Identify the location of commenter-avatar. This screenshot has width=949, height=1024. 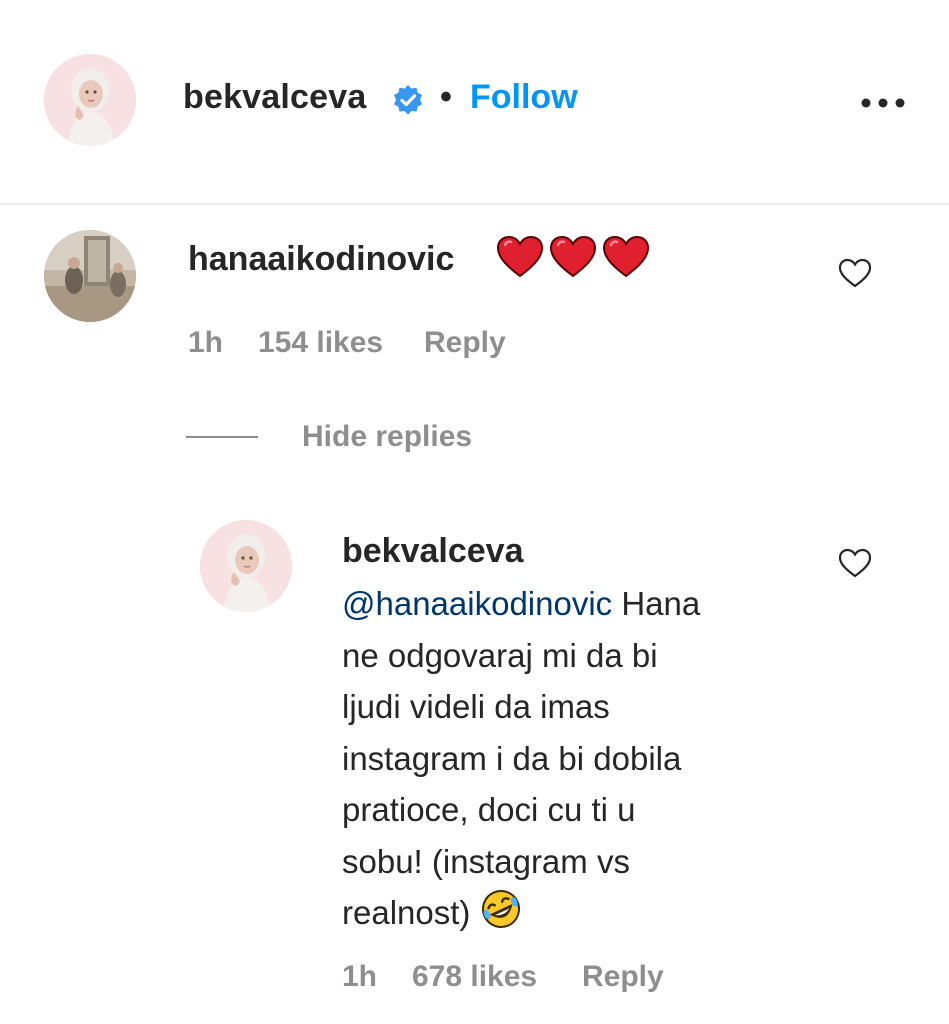
(90, 276).